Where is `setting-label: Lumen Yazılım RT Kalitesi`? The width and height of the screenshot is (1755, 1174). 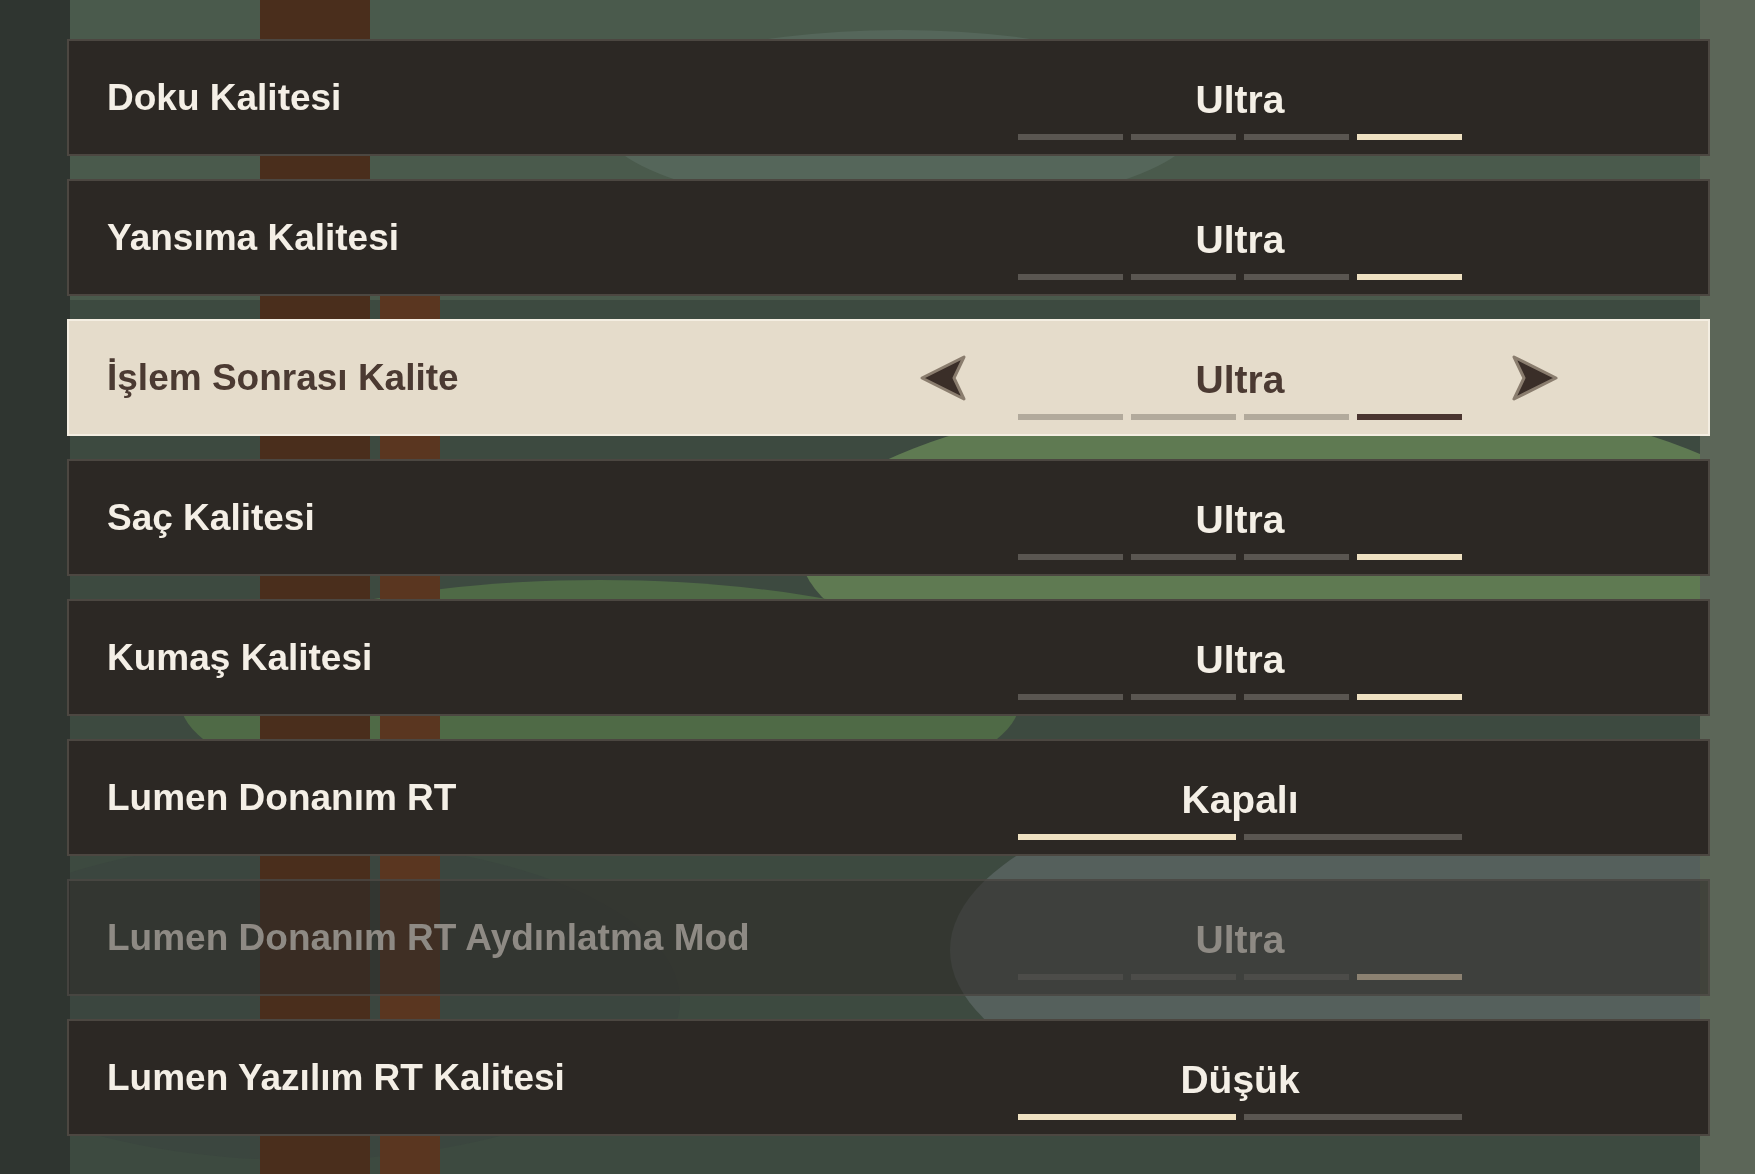 setting-label: Lumen Yazılım RT Kalitesi is located at coordinates (336, 1077).